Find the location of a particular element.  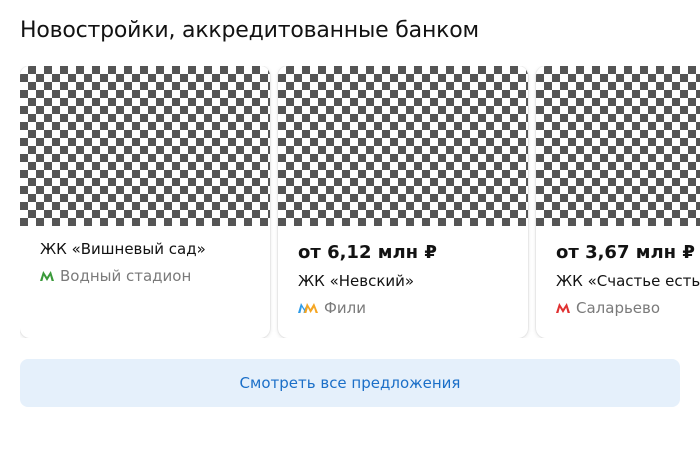

listing-metro: Водный стадион is located at coordinates (145, 276).